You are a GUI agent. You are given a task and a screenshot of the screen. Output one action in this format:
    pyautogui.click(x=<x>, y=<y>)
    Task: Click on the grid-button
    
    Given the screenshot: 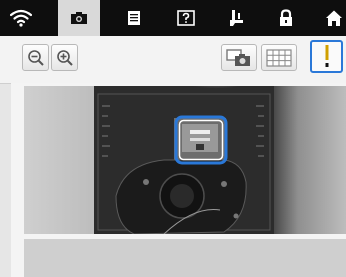 What is the action you would take?
    pyautogui.click(x=279, y=57)
    